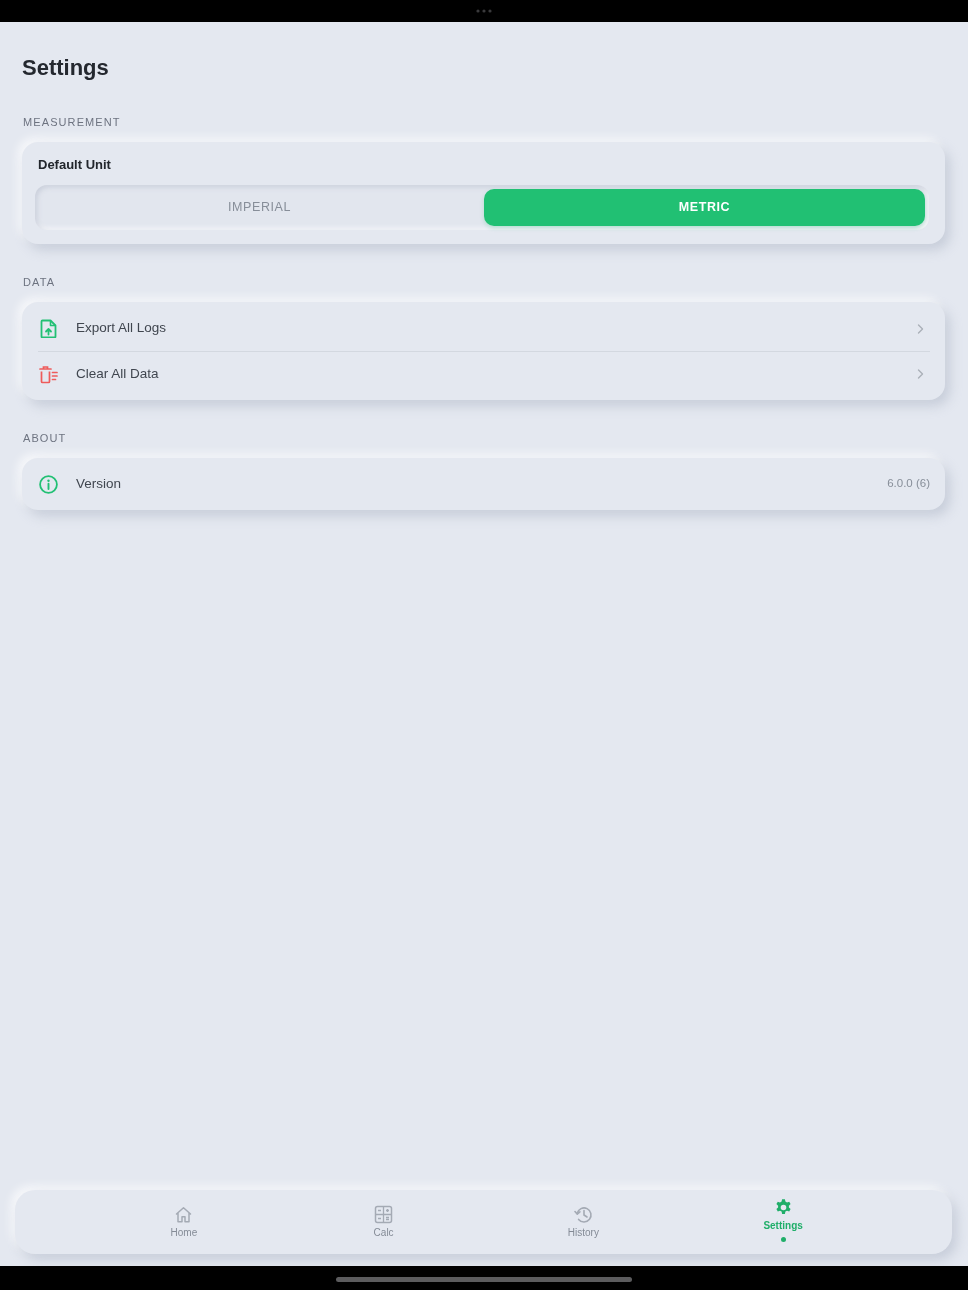 The image size is (968, 1290). What do you see at coordinates (484, 1279) in the screenshot?
I see `home-indicator` at bounding box center [484, 1279].